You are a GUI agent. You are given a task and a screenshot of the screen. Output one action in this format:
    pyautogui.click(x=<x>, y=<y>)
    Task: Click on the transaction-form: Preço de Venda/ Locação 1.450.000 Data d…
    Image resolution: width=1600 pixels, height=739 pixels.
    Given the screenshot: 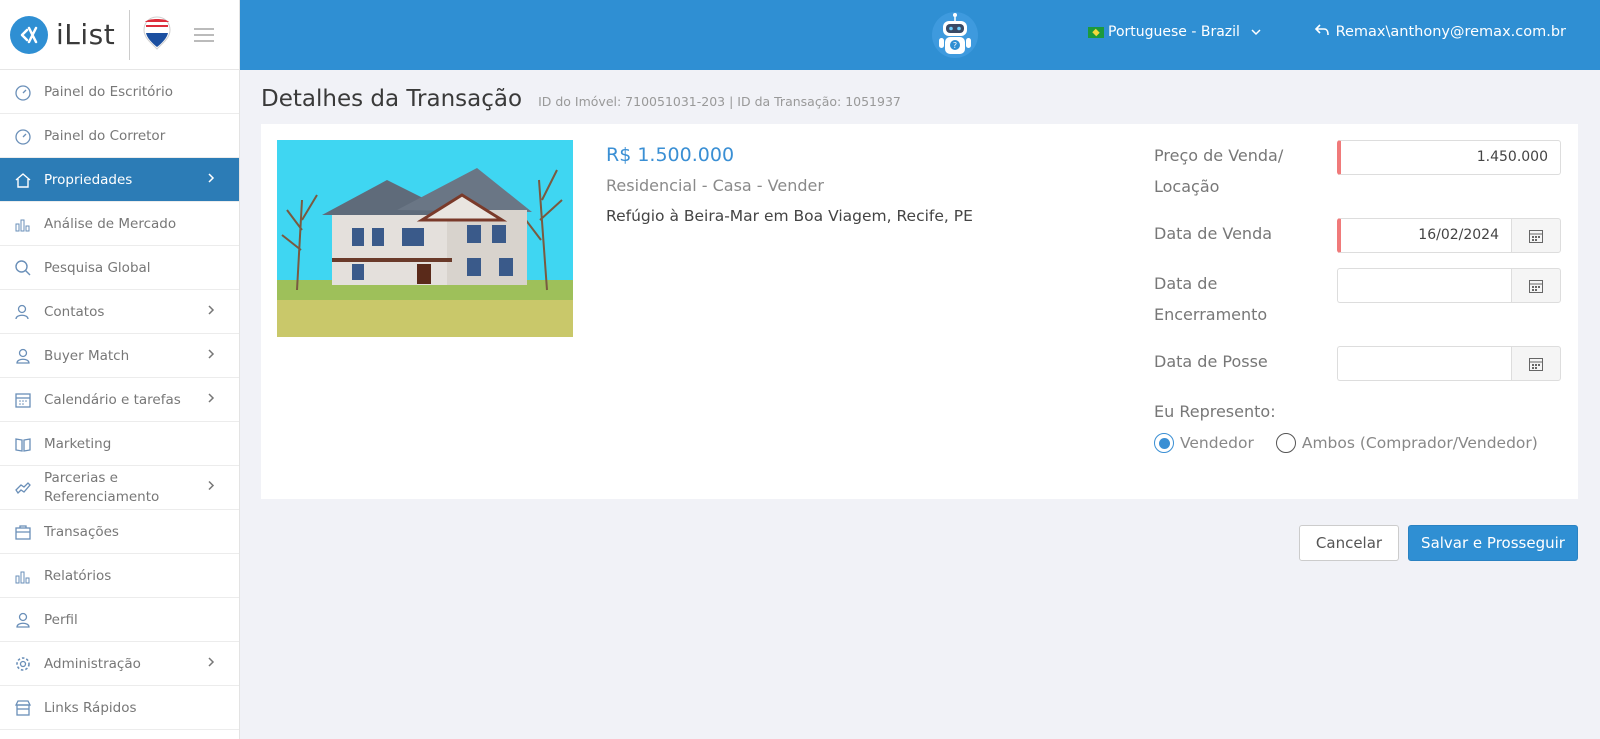 What is the action you would take?
    pyautogui.click(x=1359, y=296)
    